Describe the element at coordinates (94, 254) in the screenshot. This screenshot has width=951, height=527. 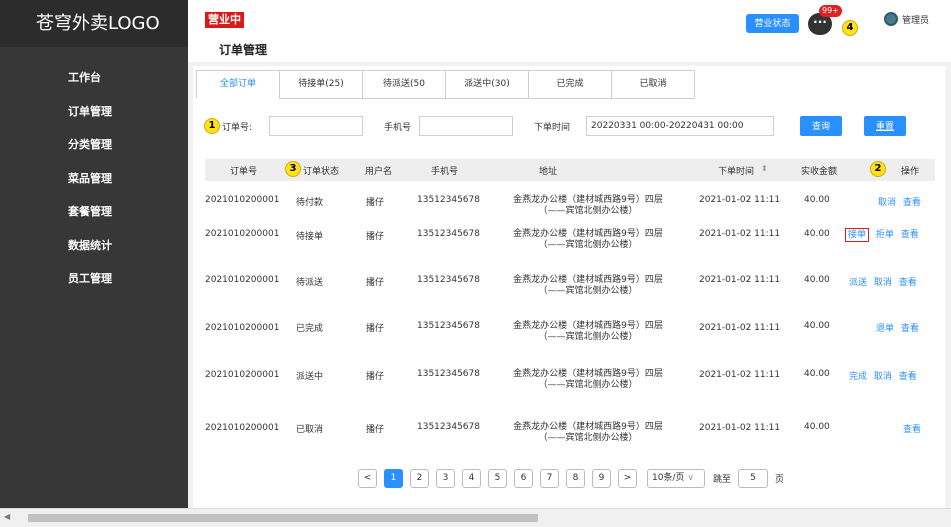
I see `sidebar-item-statistics: 数据统计` at that location.